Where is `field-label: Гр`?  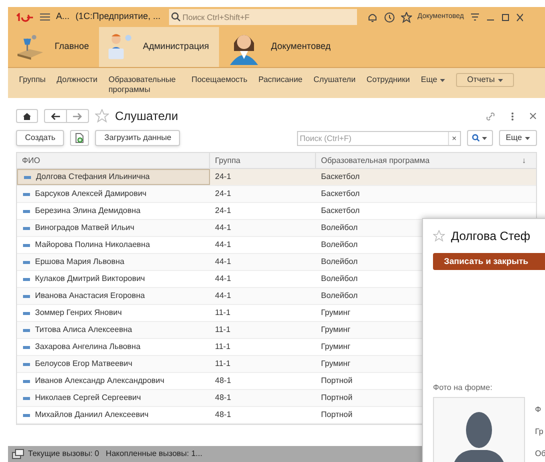
field-label: Гр is located at coordinates (539, 432).